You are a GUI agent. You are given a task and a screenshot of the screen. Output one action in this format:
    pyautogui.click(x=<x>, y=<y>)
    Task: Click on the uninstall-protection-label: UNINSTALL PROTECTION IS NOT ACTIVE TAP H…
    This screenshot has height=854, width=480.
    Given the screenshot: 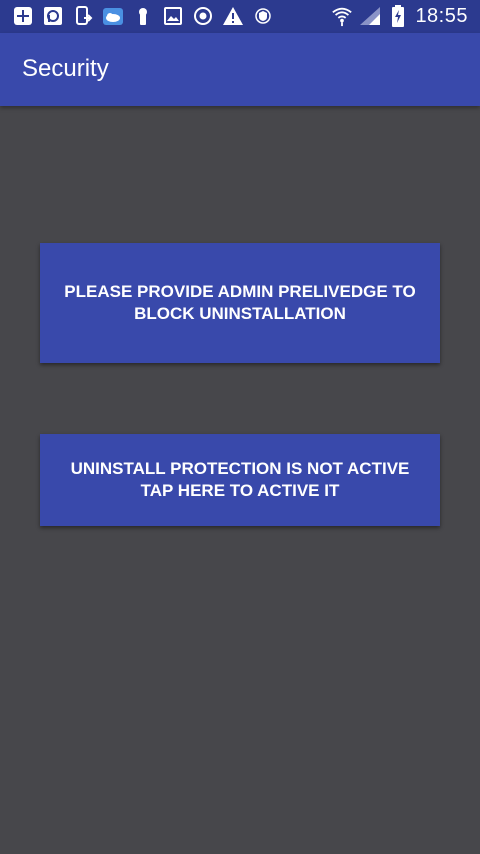 What is the action you would take?
    pyautogui.click(x=240, y=479)
    